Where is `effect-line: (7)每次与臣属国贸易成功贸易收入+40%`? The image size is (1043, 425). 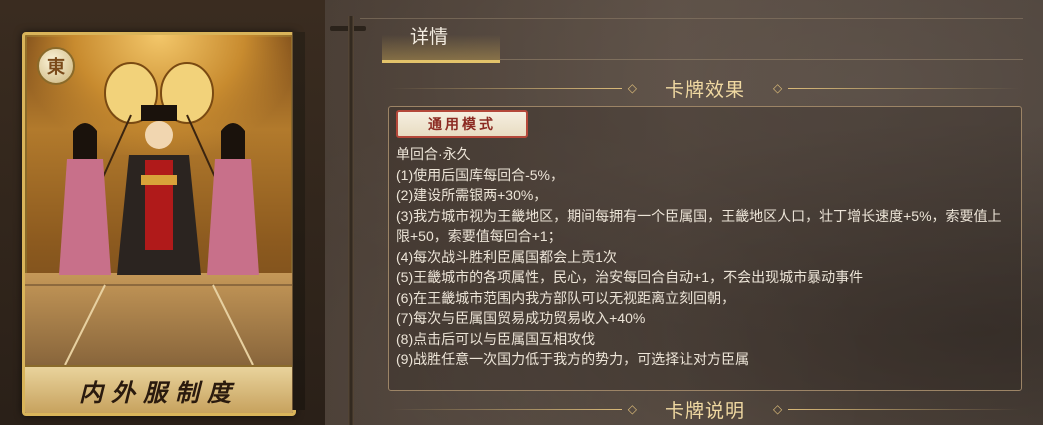
effect-line: (7)每次与臣属国贸易成功贸易收入+40% is located at coordinates (521, 318).